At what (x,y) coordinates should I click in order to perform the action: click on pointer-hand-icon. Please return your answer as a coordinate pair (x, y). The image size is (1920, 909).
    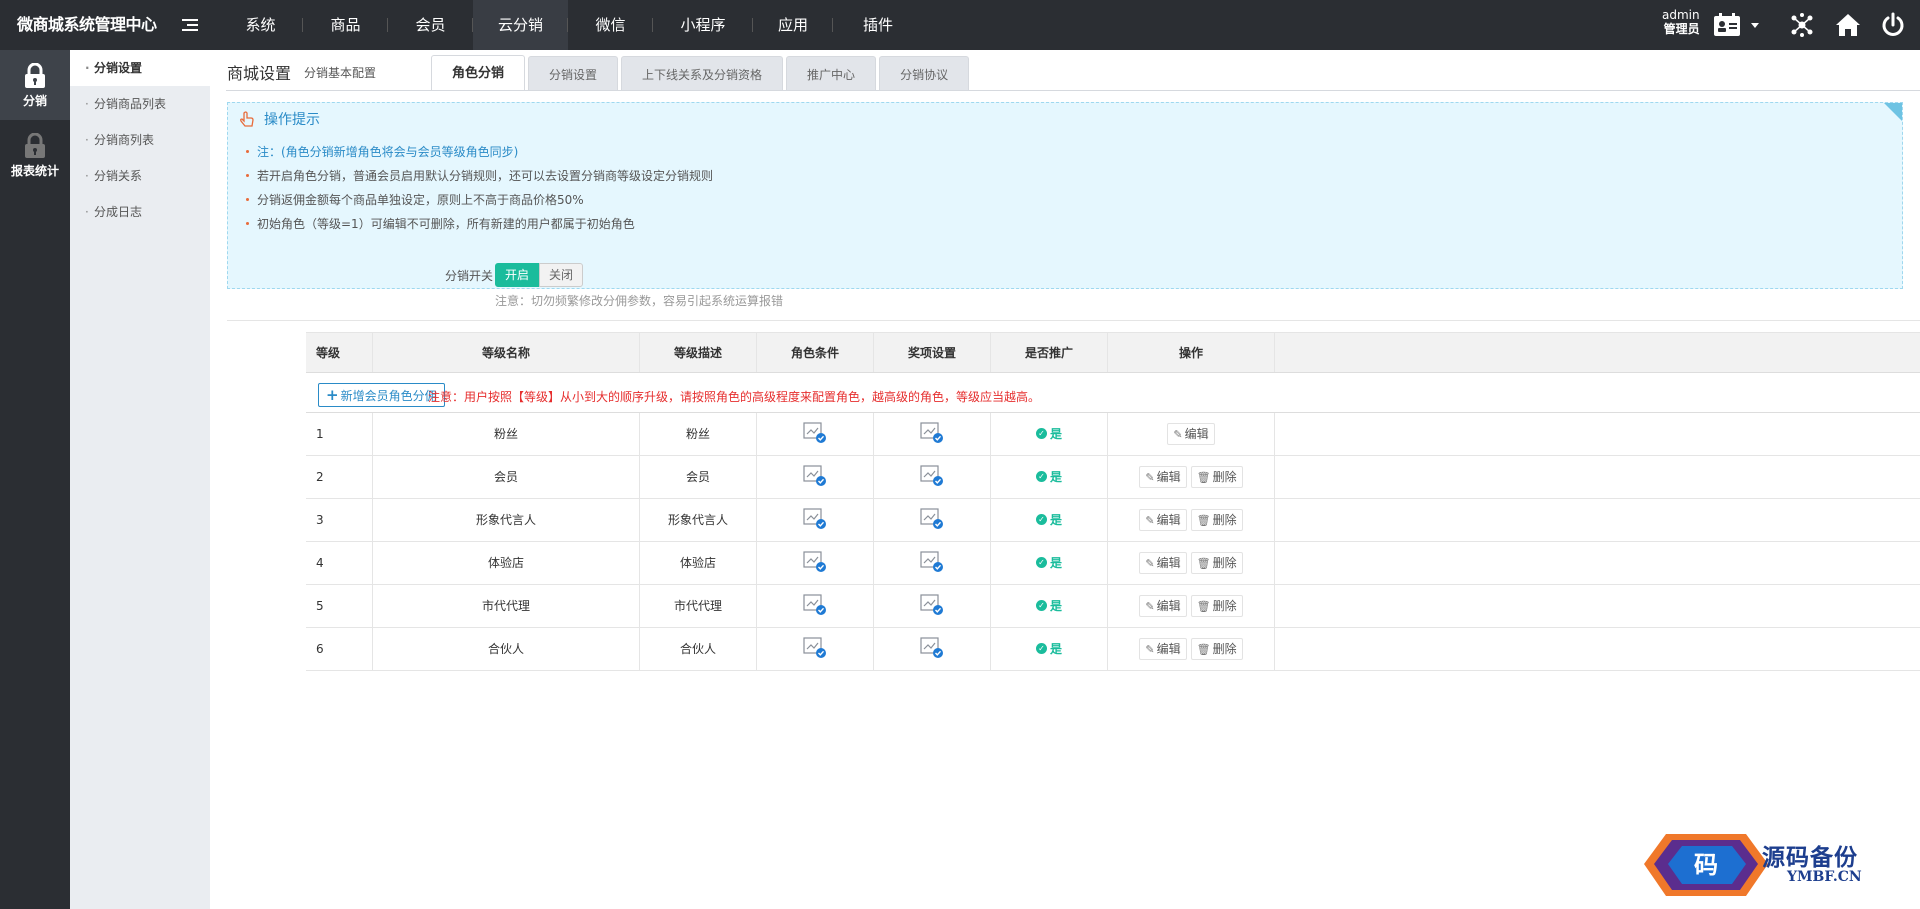
    Looking at the image, I should click on (247, 119).